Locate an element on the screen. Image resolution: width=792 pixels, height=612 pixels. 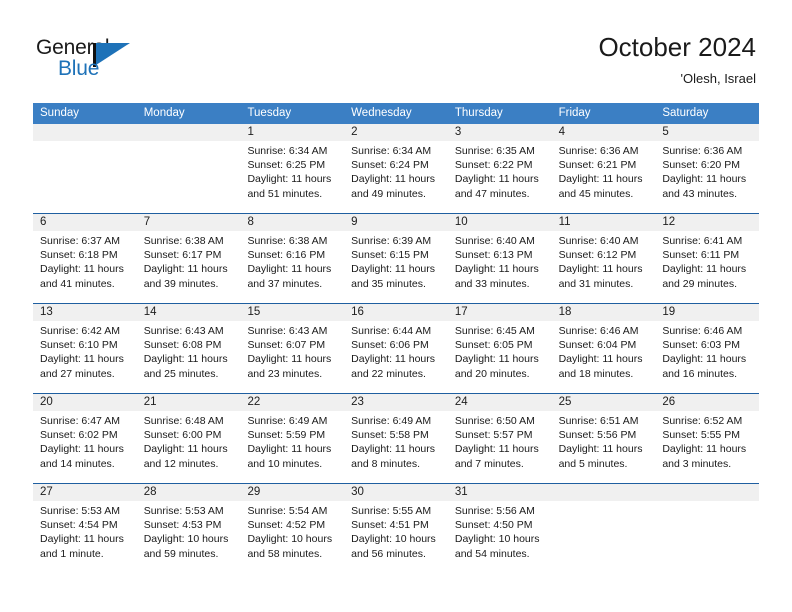
sunrise-text: Sunrise: 6:38 AM is located at coordinates (287, 241).